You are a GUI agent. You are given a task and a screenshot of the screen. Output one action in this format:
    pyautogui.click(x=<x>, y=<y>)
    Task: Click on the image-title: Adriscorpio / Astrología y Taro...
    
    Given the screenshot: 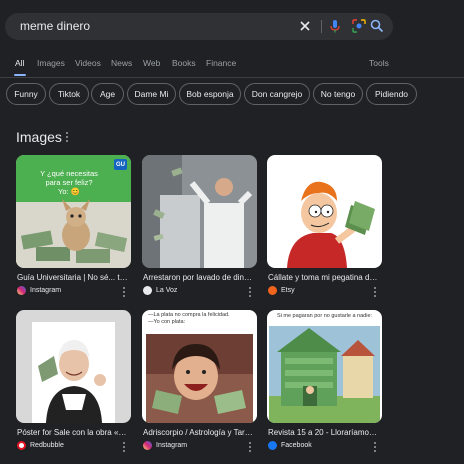 What is the action you would take?
    pyautogui.click(x=199, y=432)
    